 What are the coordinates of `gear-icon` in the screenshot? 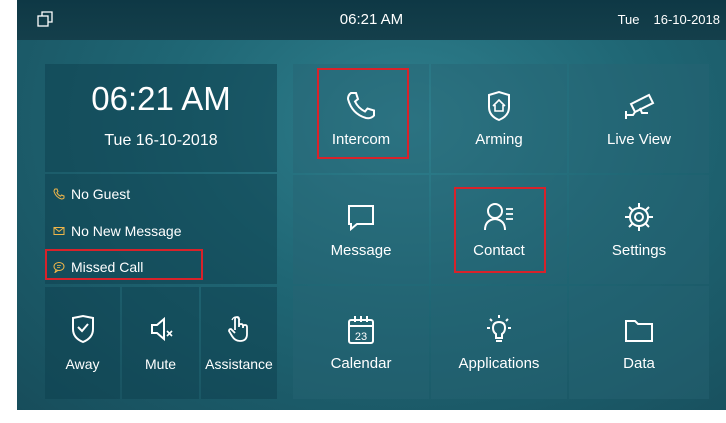 It's located at (639, 217).